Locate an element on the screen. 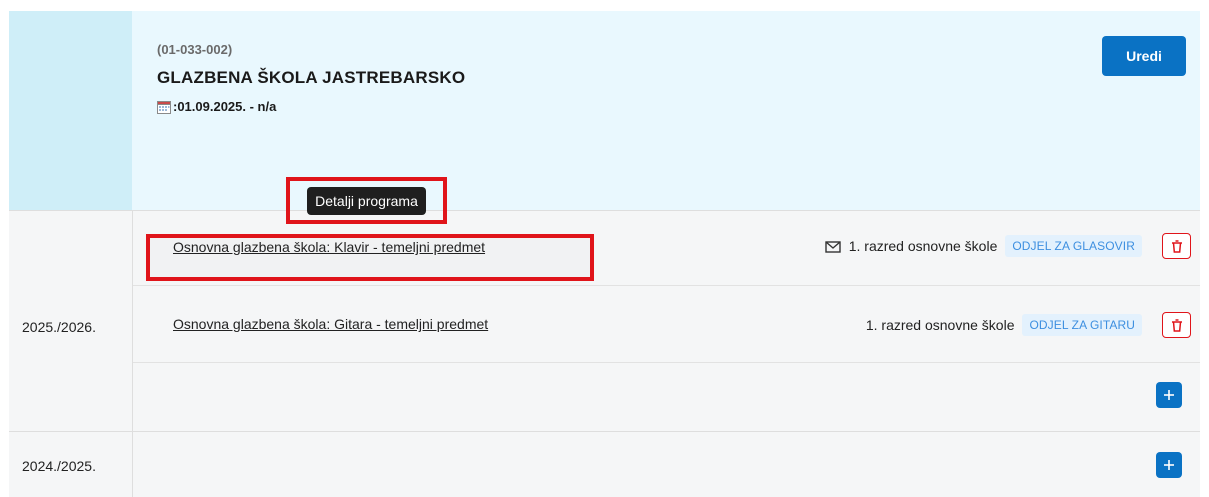 The height and width of the screenshot is (497, 1209). department-badge: ODJEL ZA GLASOVIR is located at coordinates (1073, 246).